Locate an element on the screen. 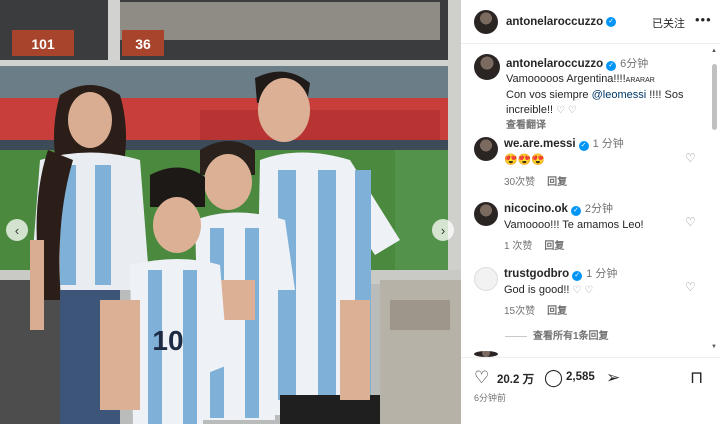  comment-meta: 15次赞 回复 is located at coordinates (541, 309).